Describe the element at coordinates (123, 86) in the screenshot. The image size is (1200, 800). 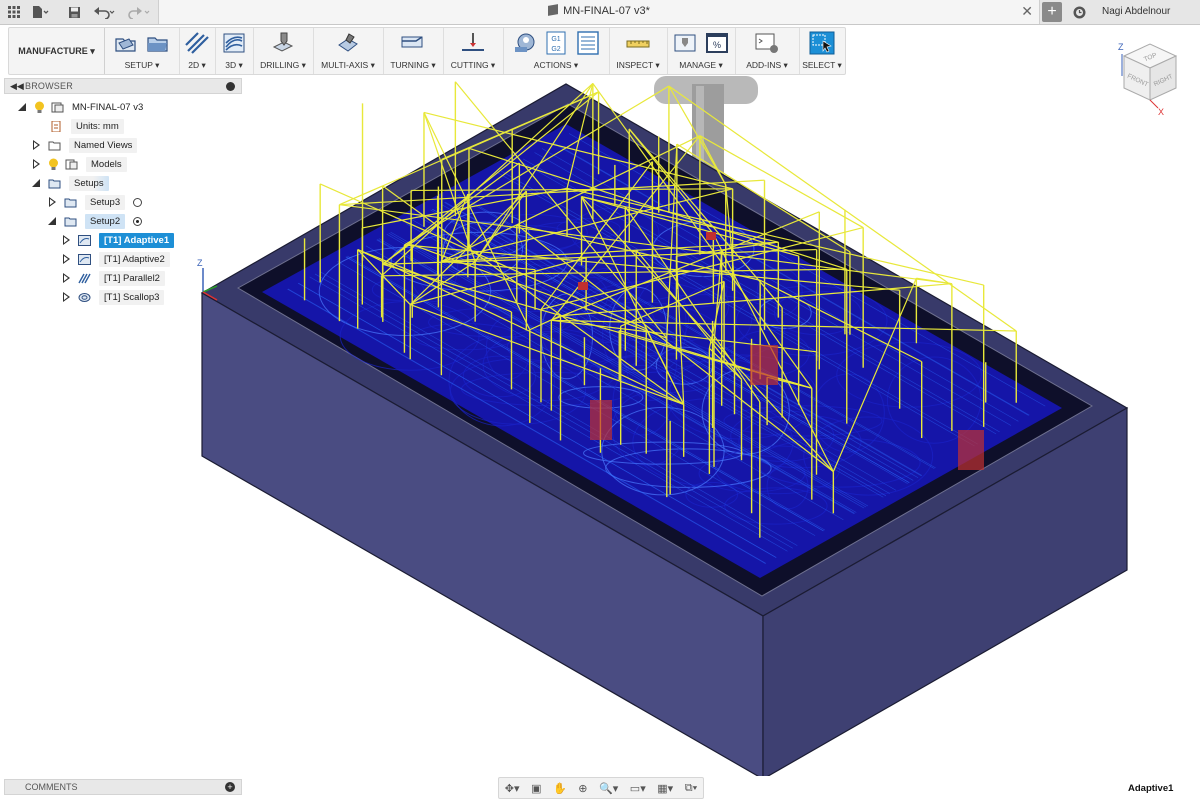
I see `browser-header: ◀◀ BROWSER` at that location.